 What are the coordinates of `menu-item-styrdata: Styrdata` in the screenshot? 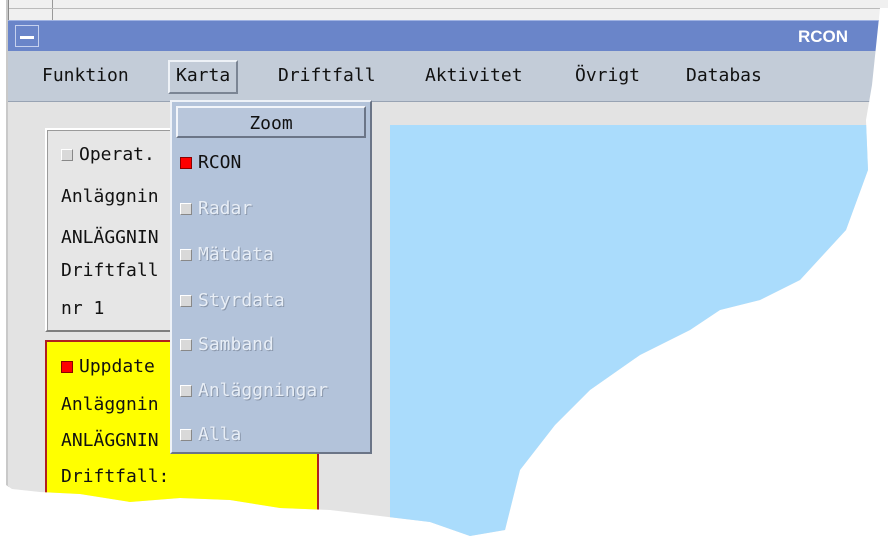 It's located at (232, 301).